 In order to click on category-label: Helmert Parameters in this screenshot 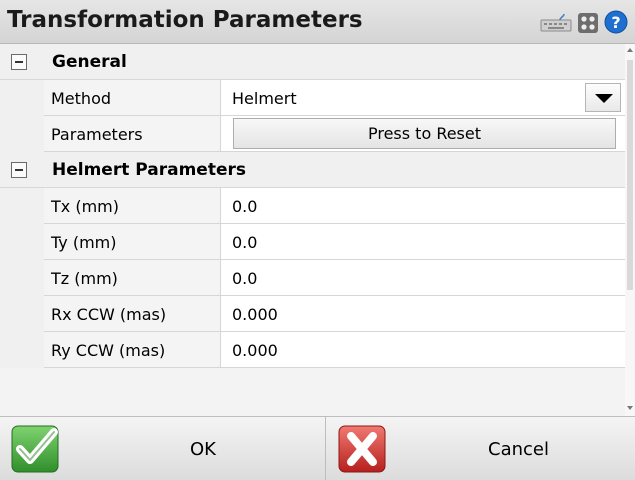, I will do `click(149, 170)`.